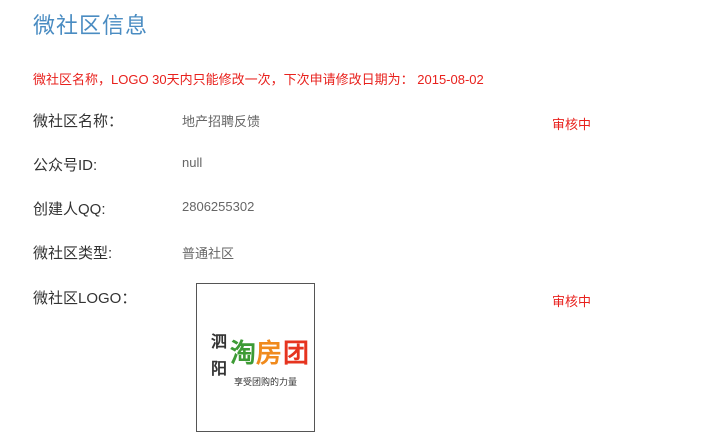 The width and height of the screenshot is (726, 434). What do you see at coordinates (218, 206) in the screenshot?
I see `creator-qq-value: 2806255302` at bounding box center [218, 206].